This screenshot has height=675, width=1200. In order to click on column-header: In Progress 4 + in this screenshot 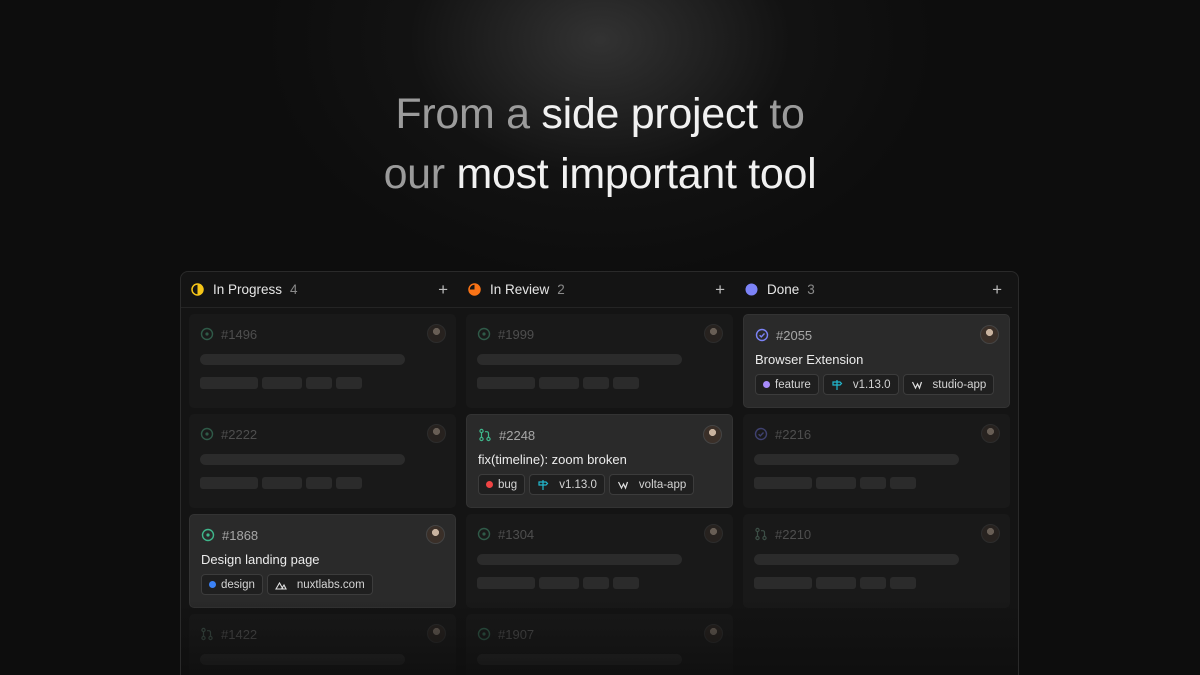, I will do `click(319, 290)`.